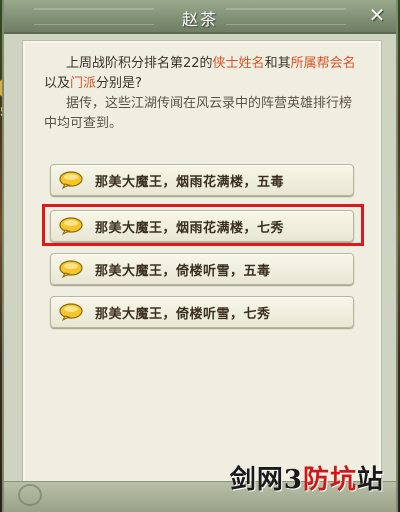 The width and height of the screenshot is (400, 512). I want to click on answer-option-4: 那美大魔王，倚楼听雪，七秀, so click(202, 312).